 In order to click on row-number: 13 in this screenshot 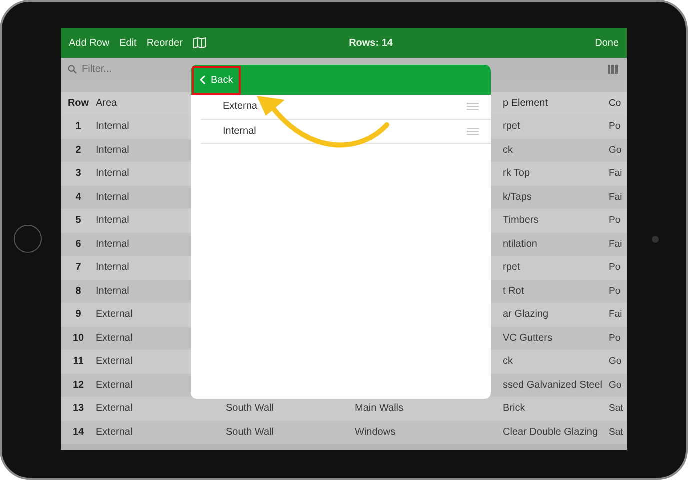, I will do `click(79, 408)`.